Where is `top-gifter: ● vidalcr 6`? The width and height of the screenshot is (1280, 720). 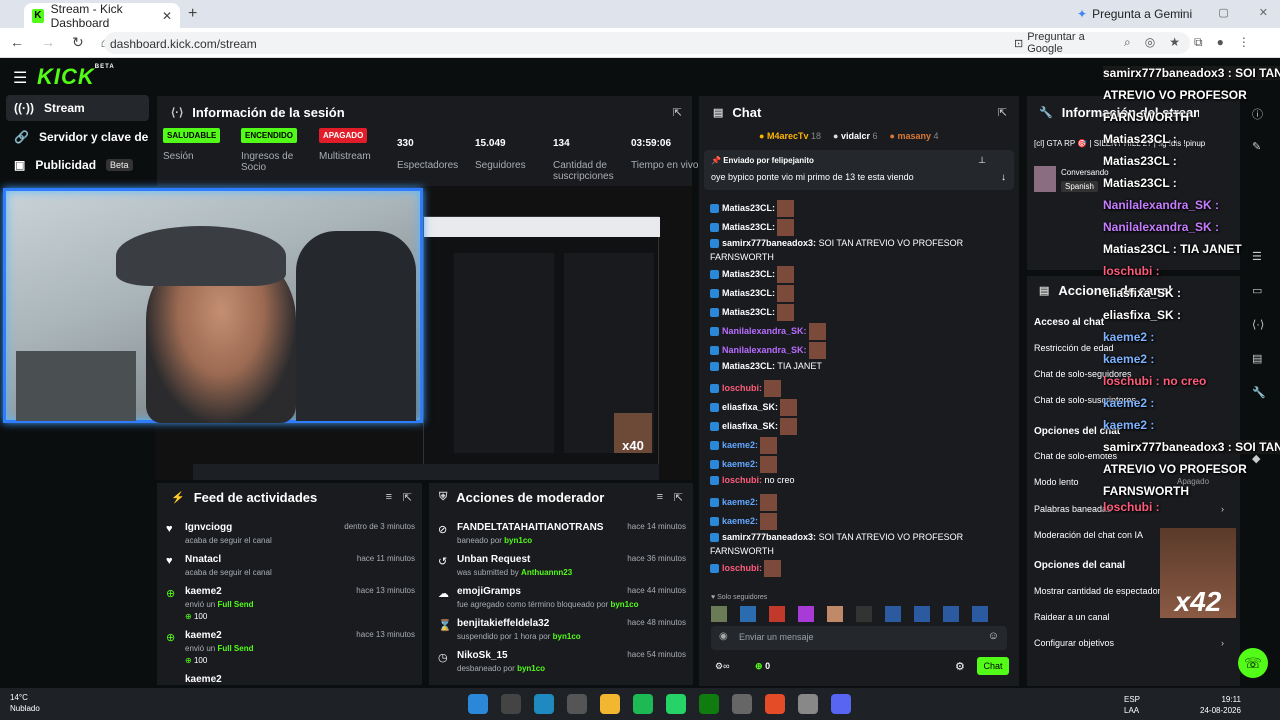
top-gifter: ● vidalcr 6 is located at coordinates (855, 136).